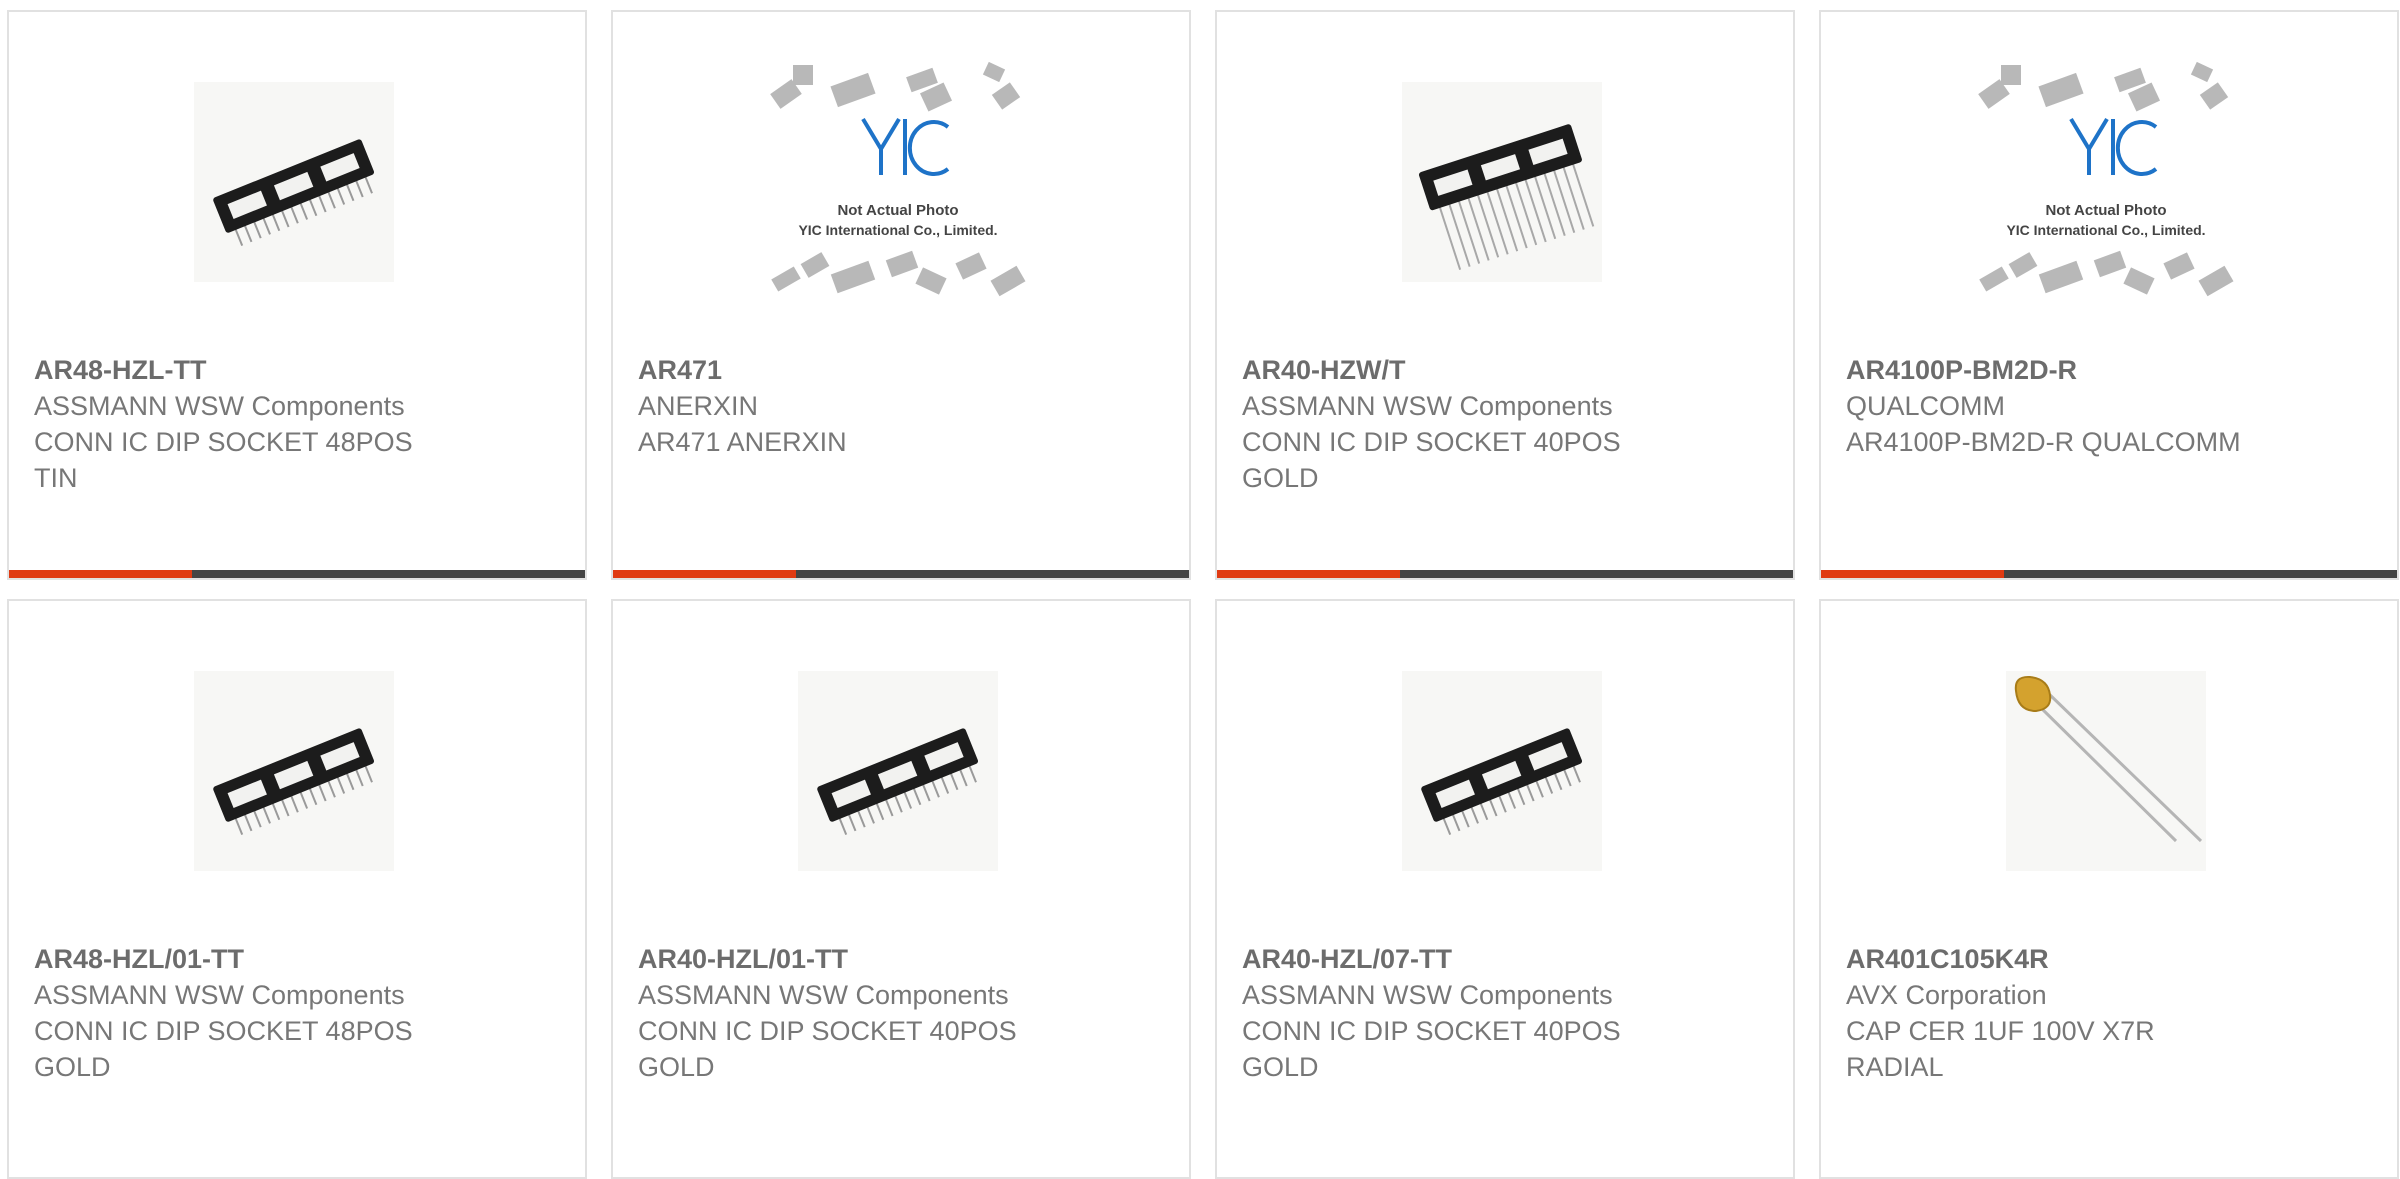  What do you see at coordinates (2000, 1049) in the screenshot?
I see `description: CAP CER 1UF 100V X7R RADIAL` at bounding box center [2000, 1049].